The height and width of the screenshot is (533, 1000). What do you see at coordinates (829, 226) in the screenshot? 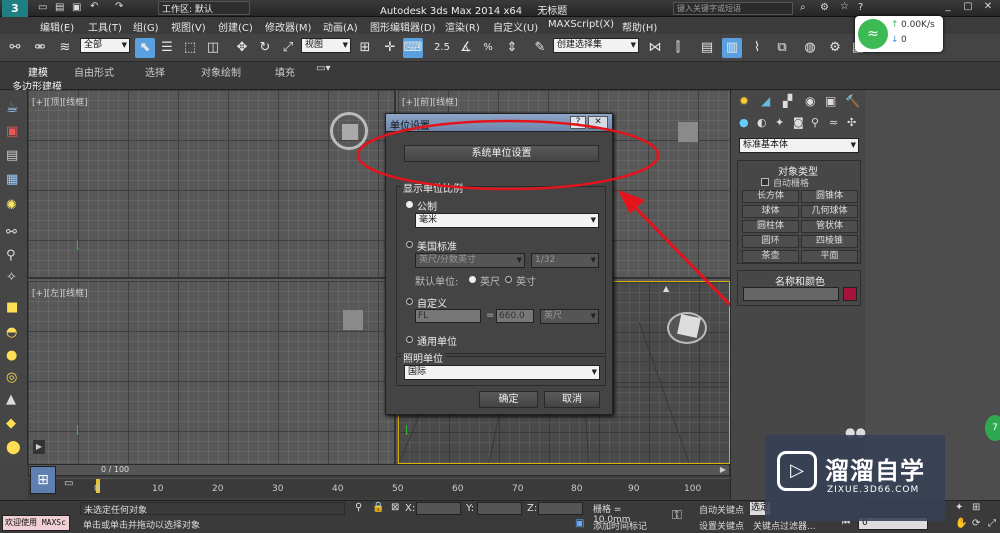
I see `tube-button: 管状体` at bounding box center [829, 226].